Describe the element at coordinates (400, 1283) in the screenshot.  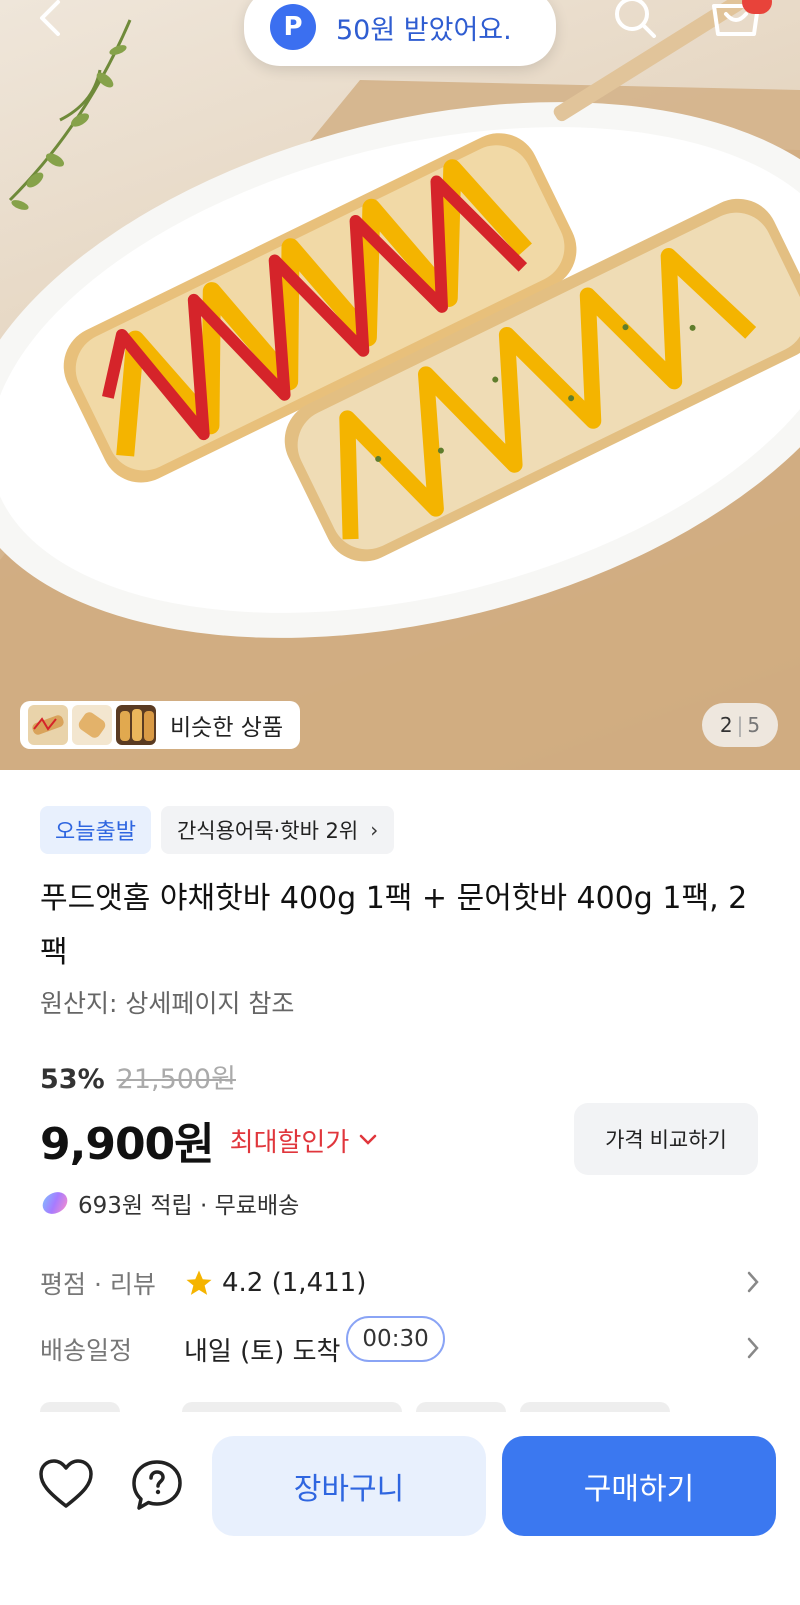
I see `rating-review-row: 평점 · 리뷰 4.2 (1,411)` at that location.